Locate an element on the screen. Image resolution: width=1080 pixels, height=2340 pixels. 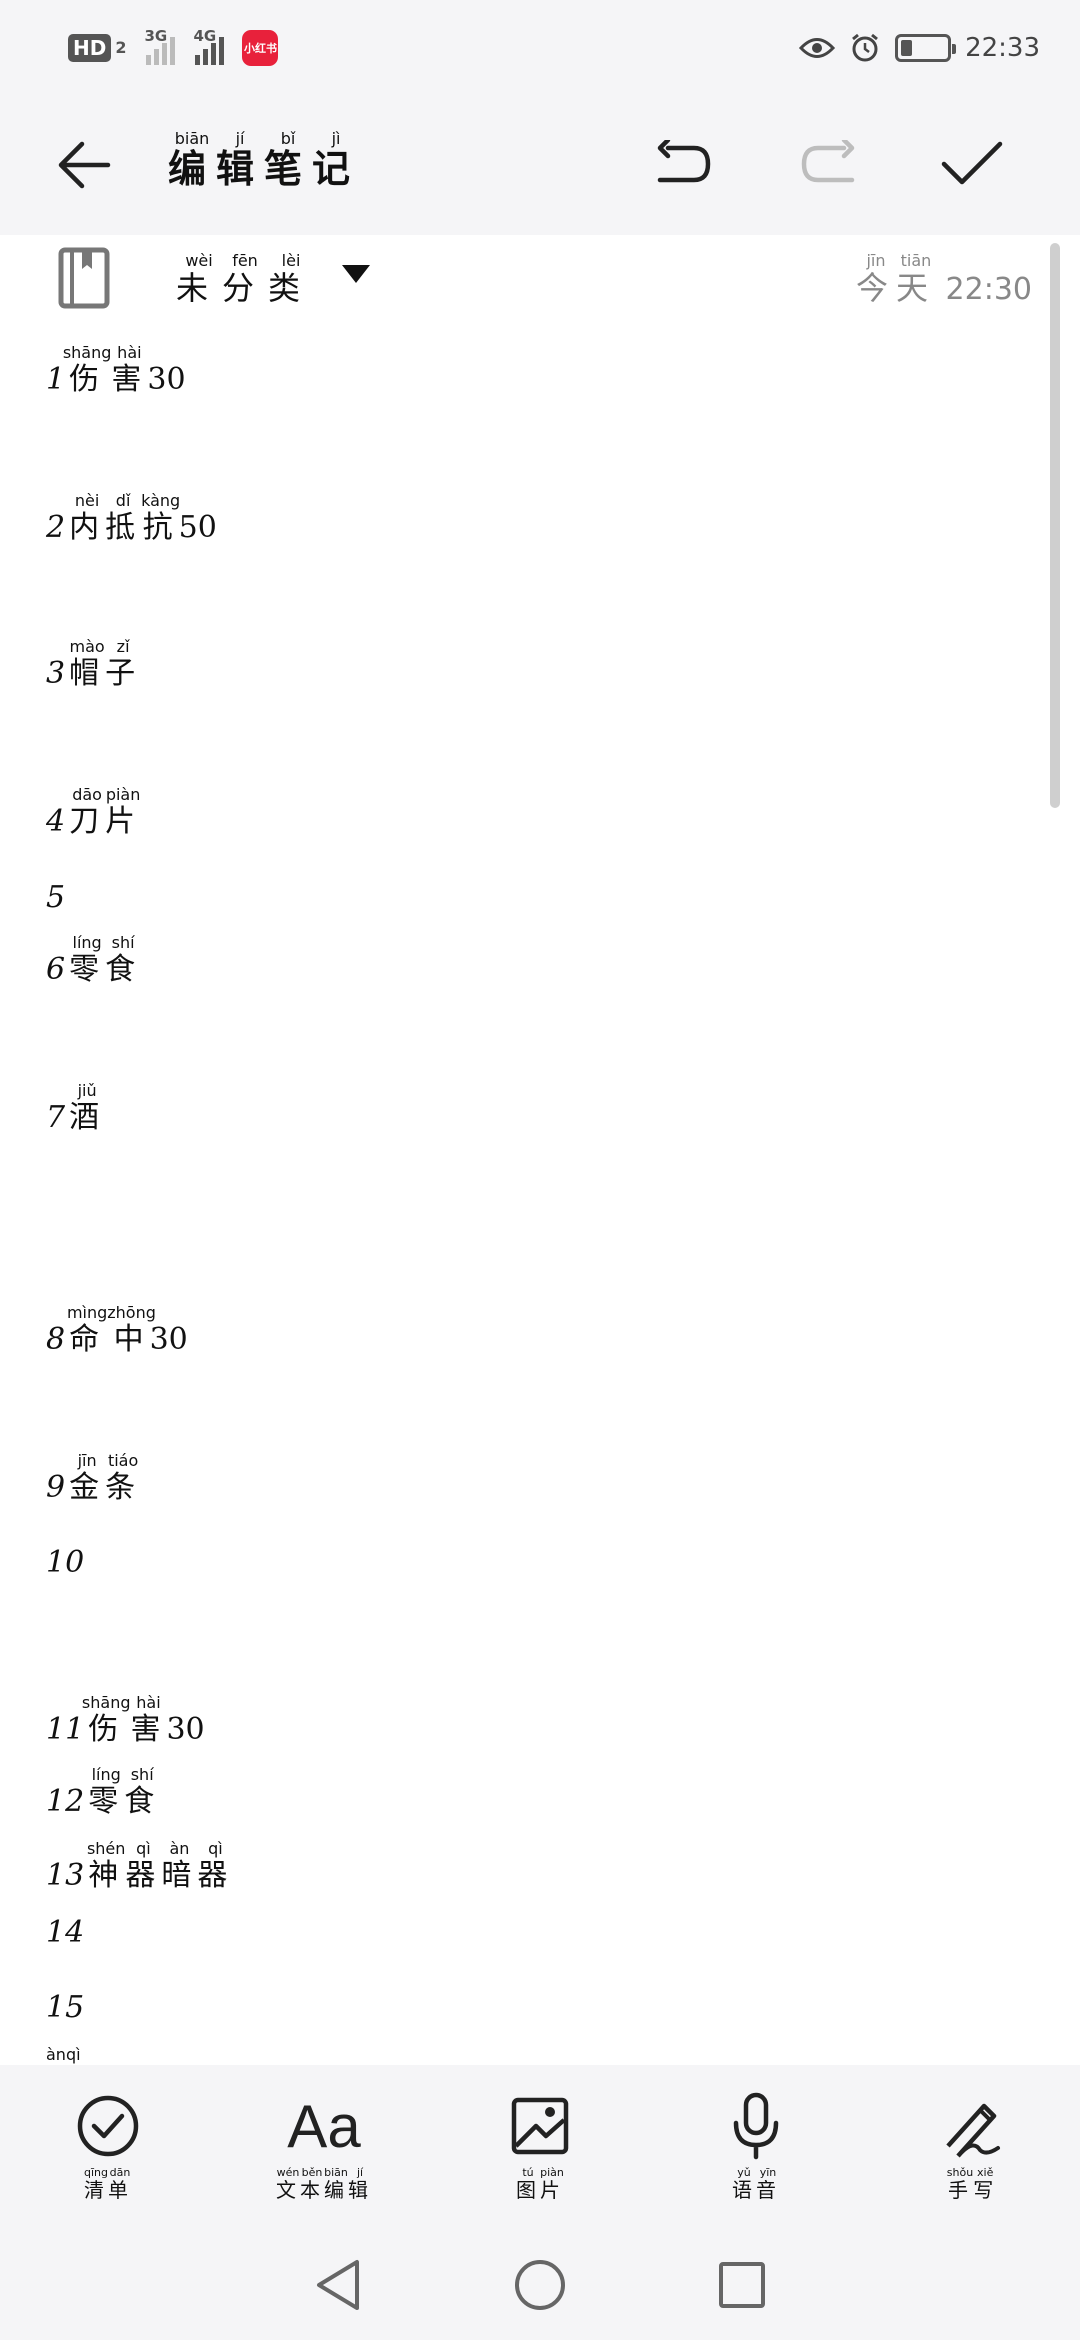
line-pinyin: shén is located at coordinates (106, 1848).